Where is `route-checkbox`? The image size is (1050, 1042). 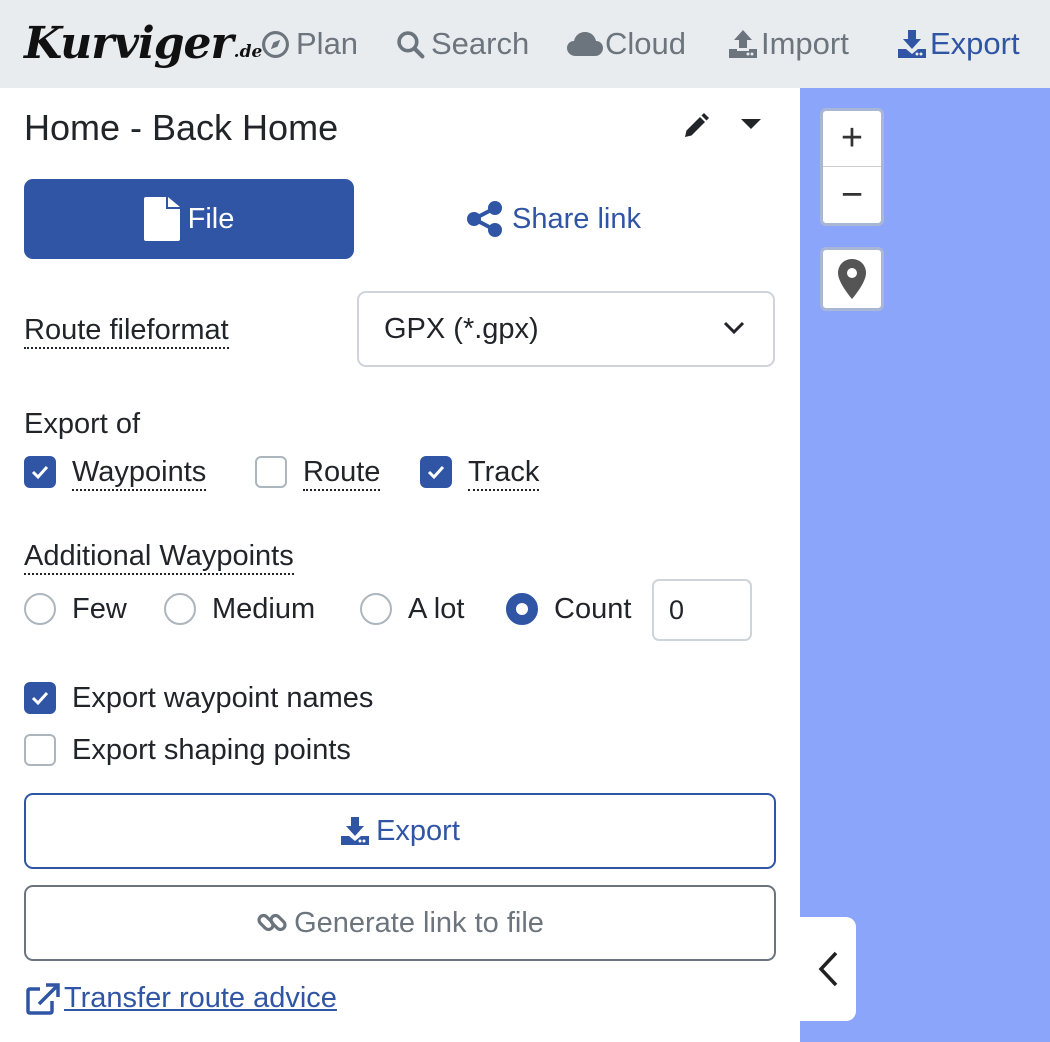
route-checkbox is located at coordinates (271, 472).